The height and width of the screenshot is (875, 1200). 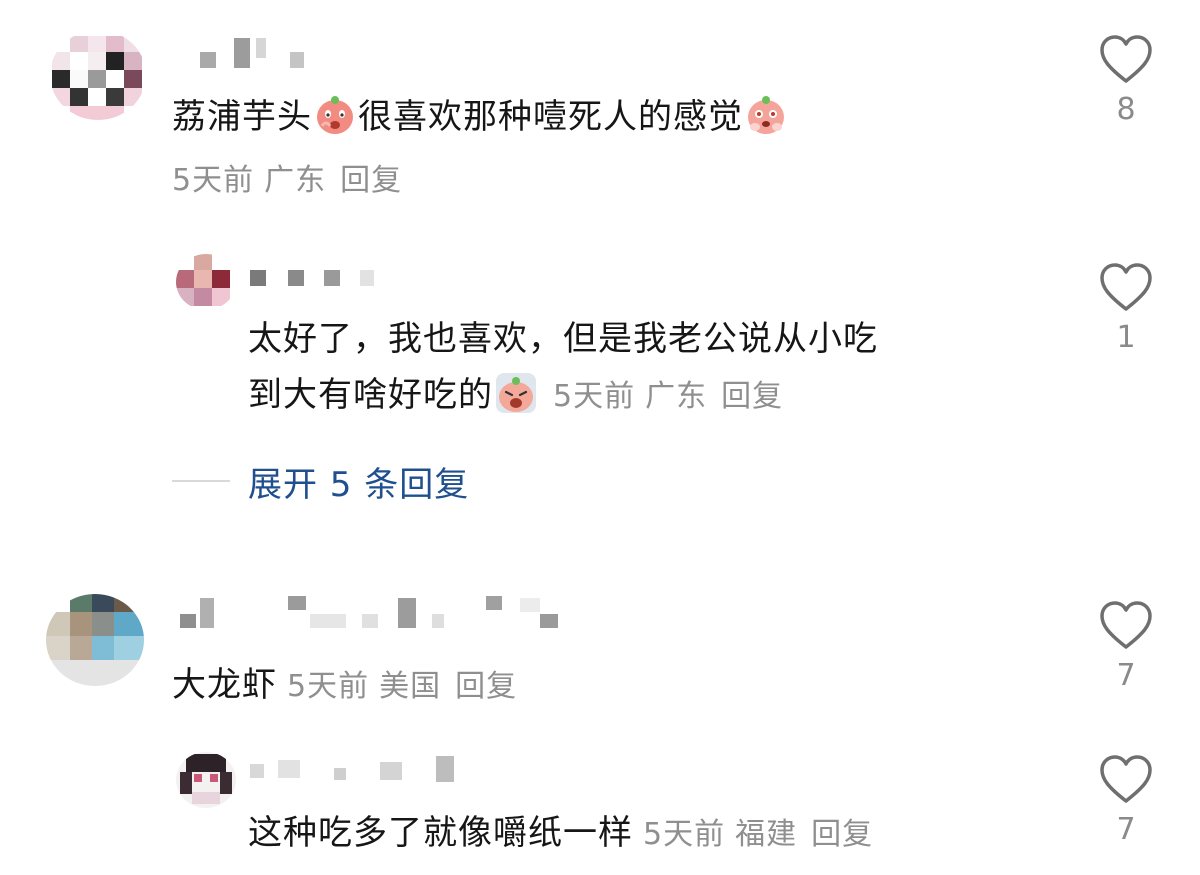 What do you see at coordinates (440, 833) in the screenshot?
I see `reply-text-content: 这种吃多了就像嚼纸一样` at bounding box center [440, 833].